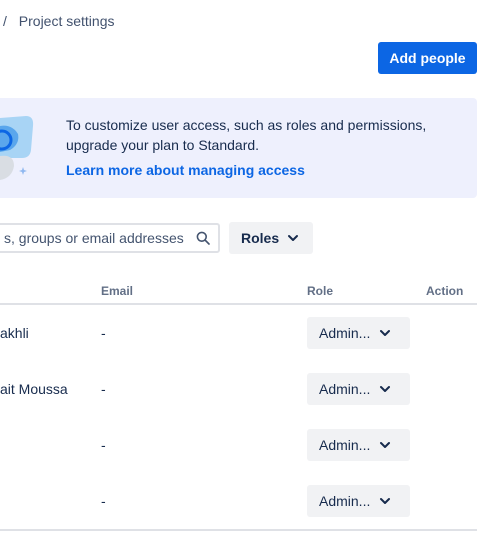 The width and height of the screenshot is (496, 536). What do you see at coordinates (117, 291) in the screenshot?
I see `column-header-email: Email` at bounding box center [117, 291].